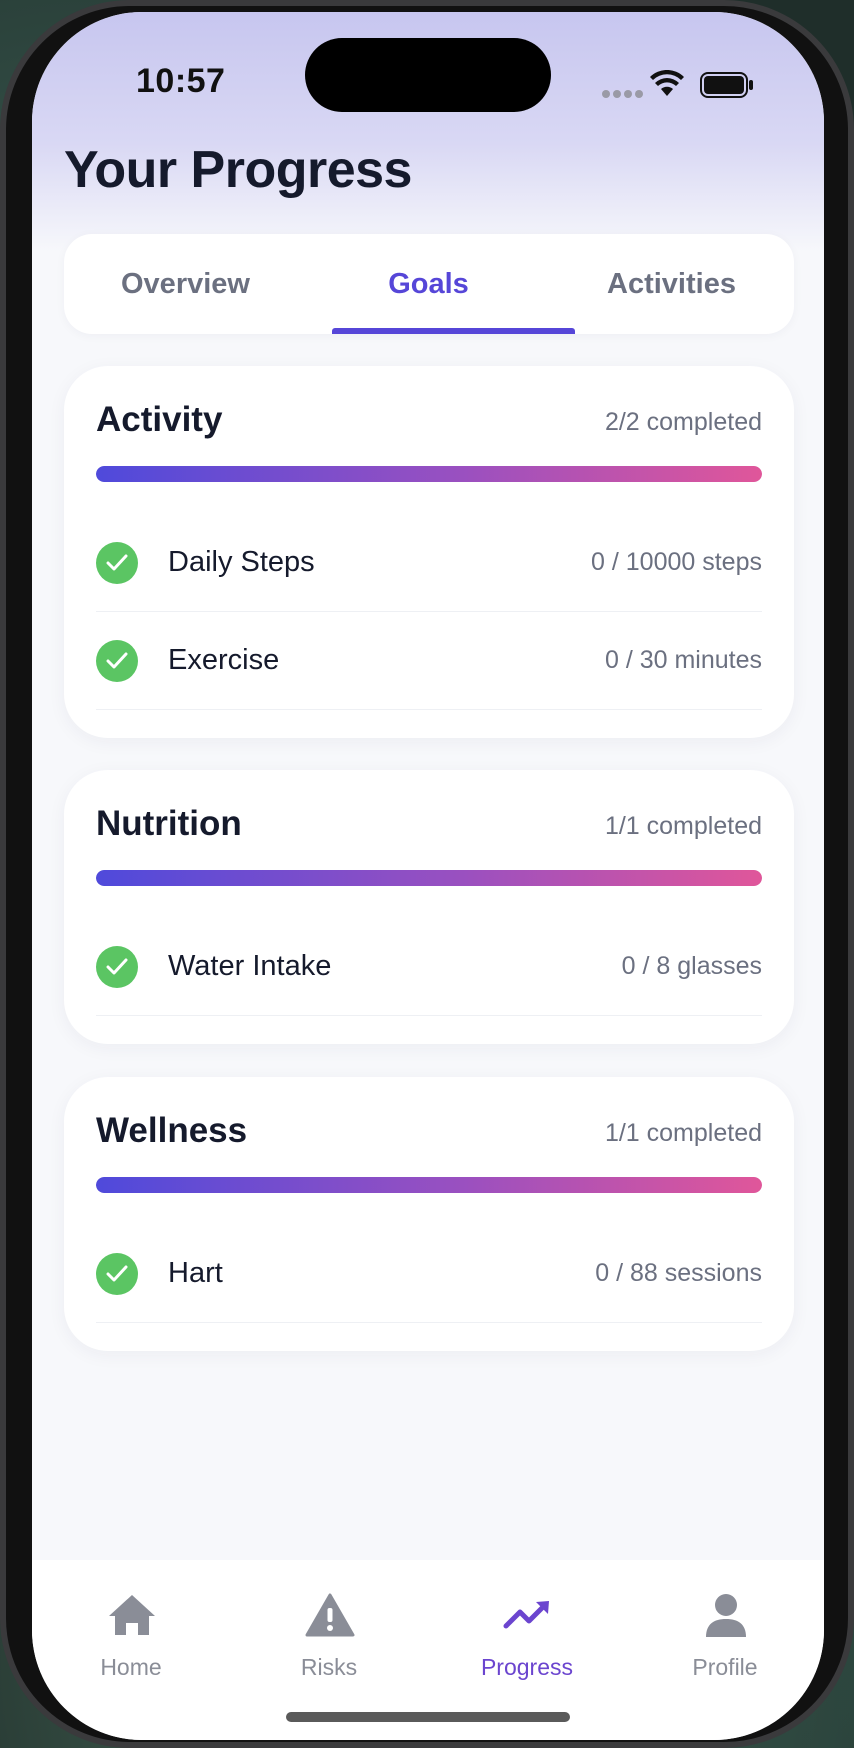 The height and width of the screenshot is (1748, 854). I want to click on nav-progress: Progress, so click(527, 1625).